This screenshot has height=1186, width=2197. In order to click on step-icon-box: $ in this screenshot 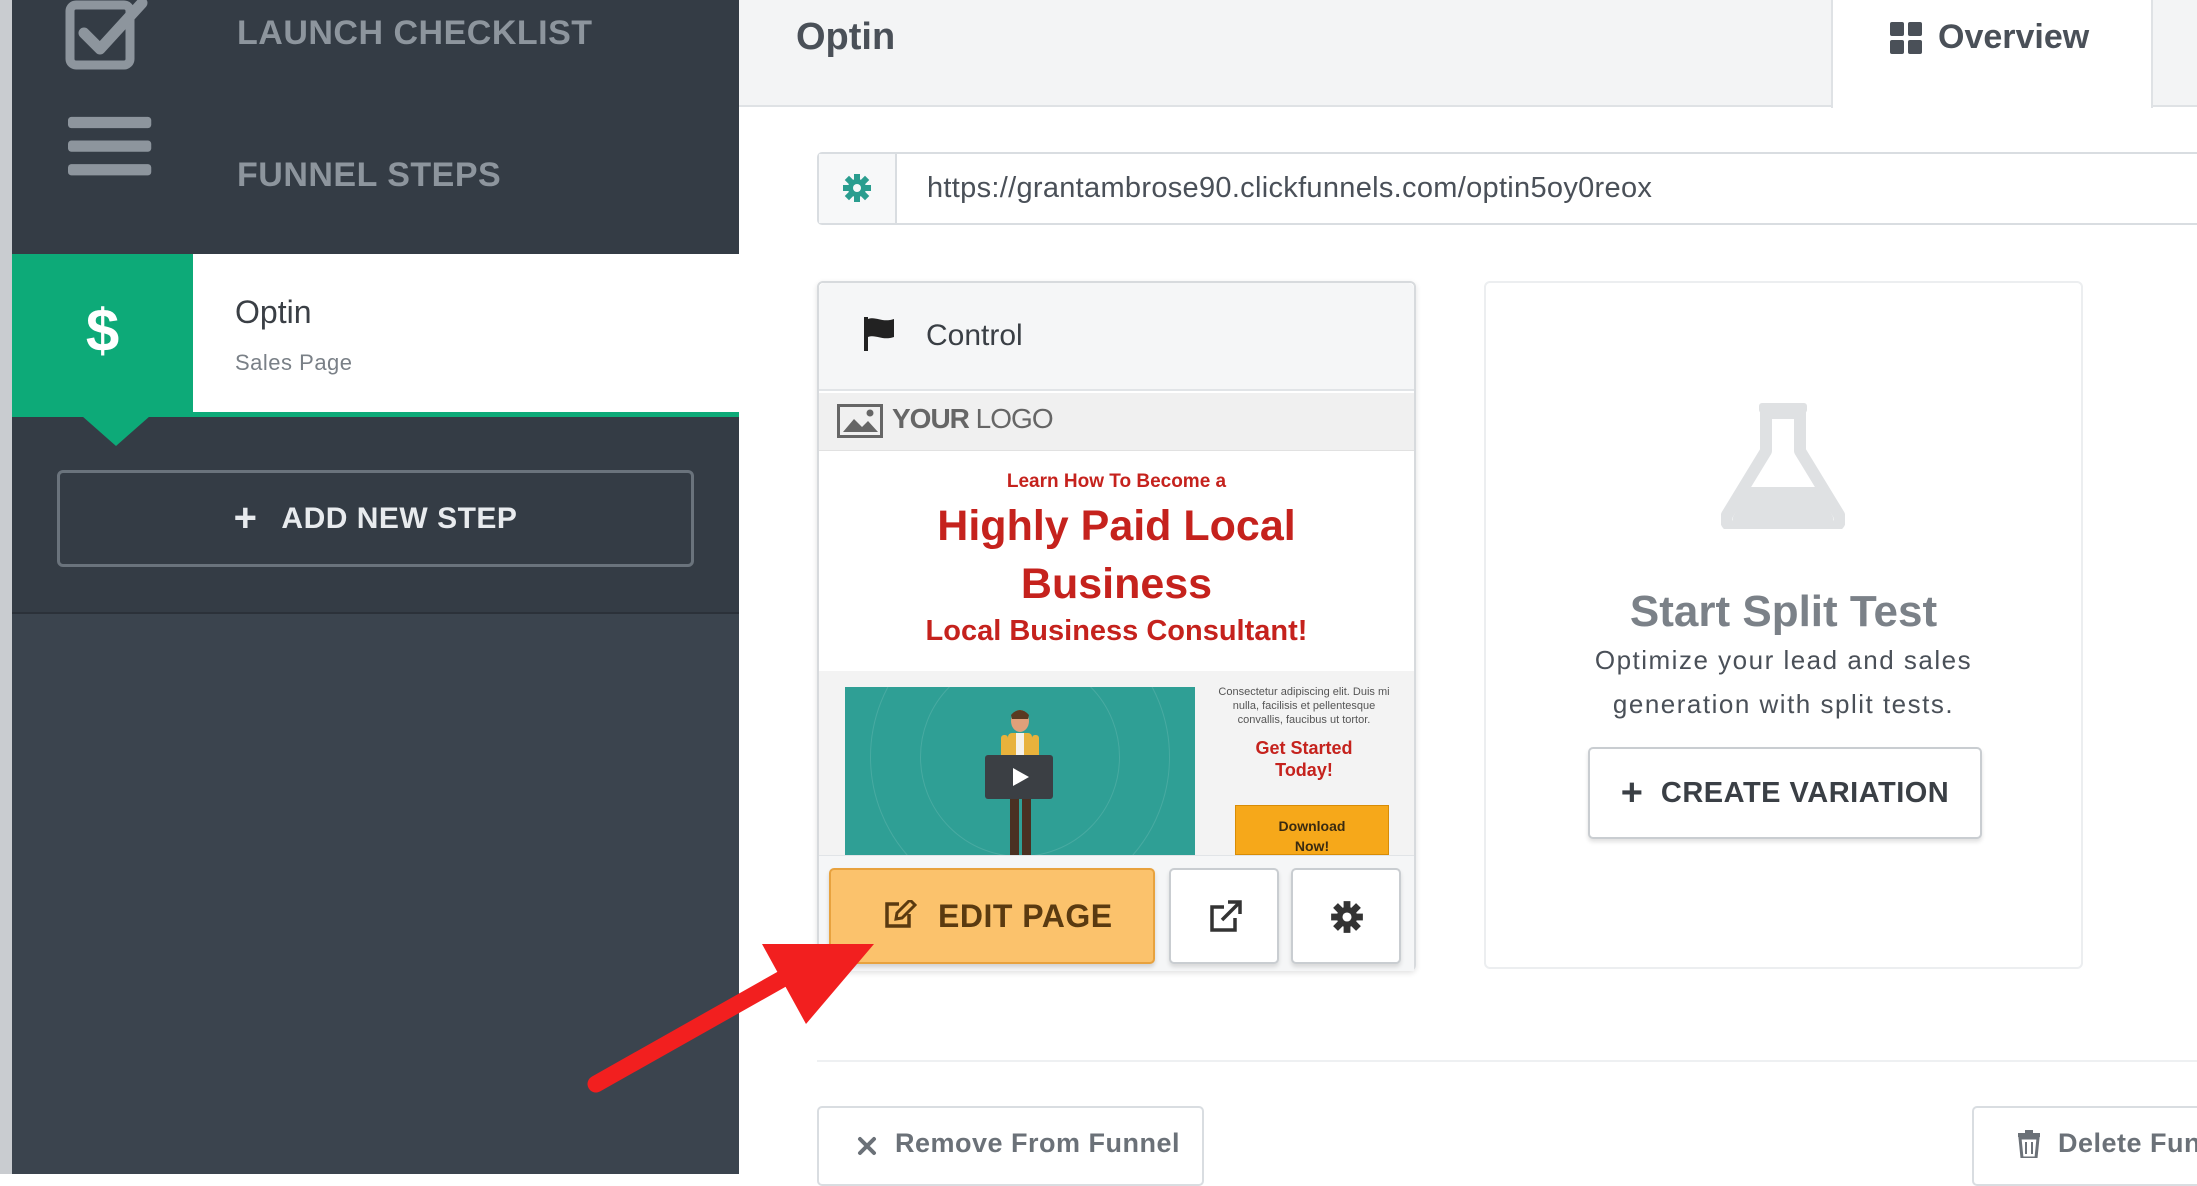, I will do `click(102, 350)`.